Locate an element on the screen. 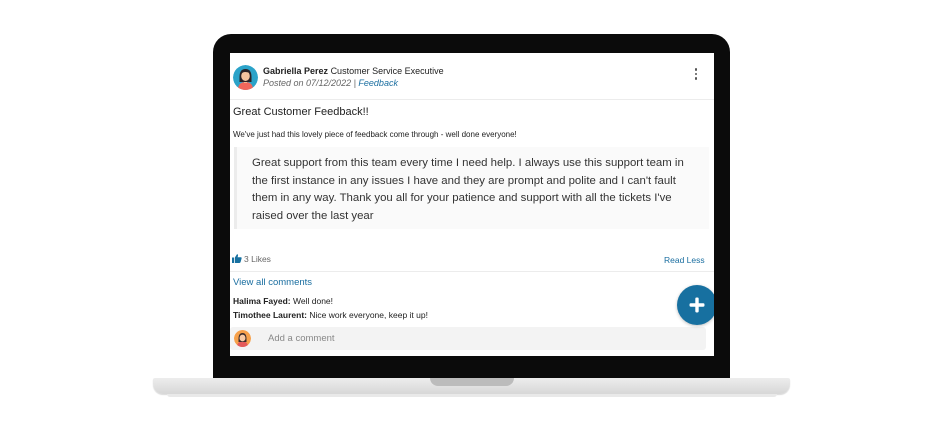 The image size is (951, 446). comment-text: Nice work everyone, keep it up! is located at coordinates (368, 315).